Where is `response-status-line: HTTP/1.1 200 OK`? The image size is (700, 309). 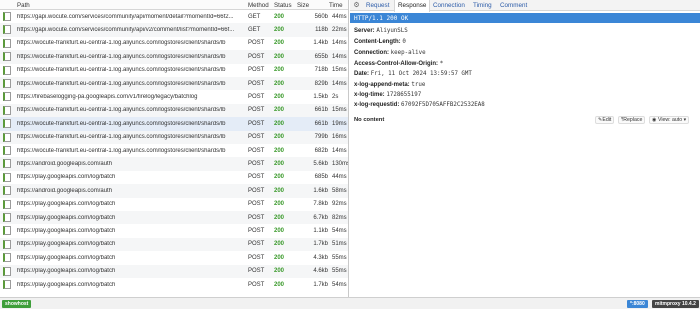 response-status-line: HTTP/1.1 200 OK is located at coordinates (525, 18).